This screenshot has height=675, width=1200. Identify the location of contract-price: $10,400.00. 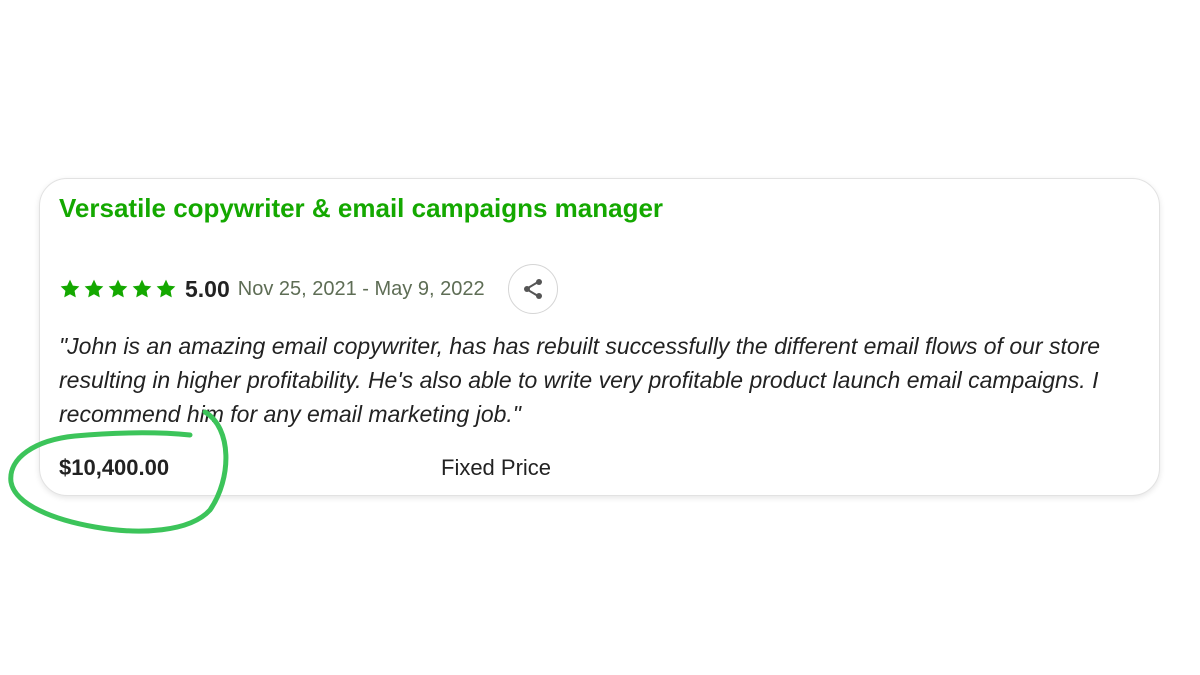
(114, 467).